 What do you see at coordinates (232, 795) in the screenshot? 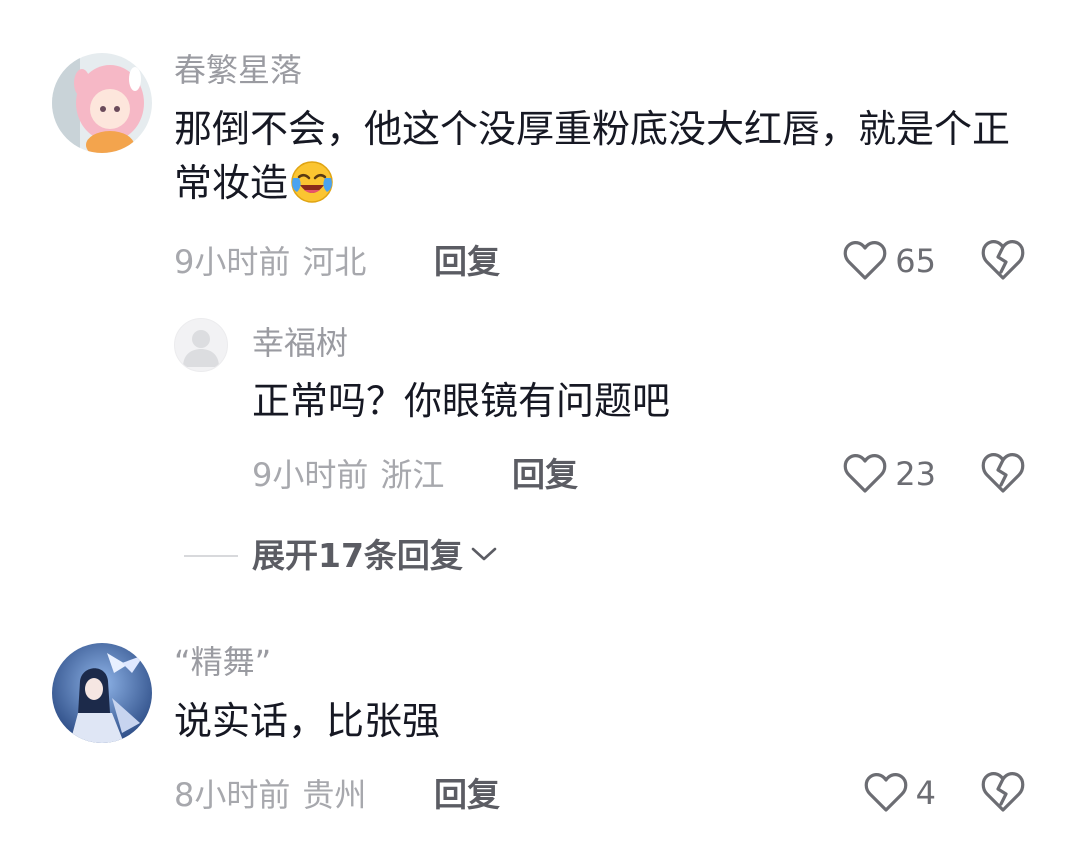
I see `timestamp: 8小时前` at bounding box center [232, 795].